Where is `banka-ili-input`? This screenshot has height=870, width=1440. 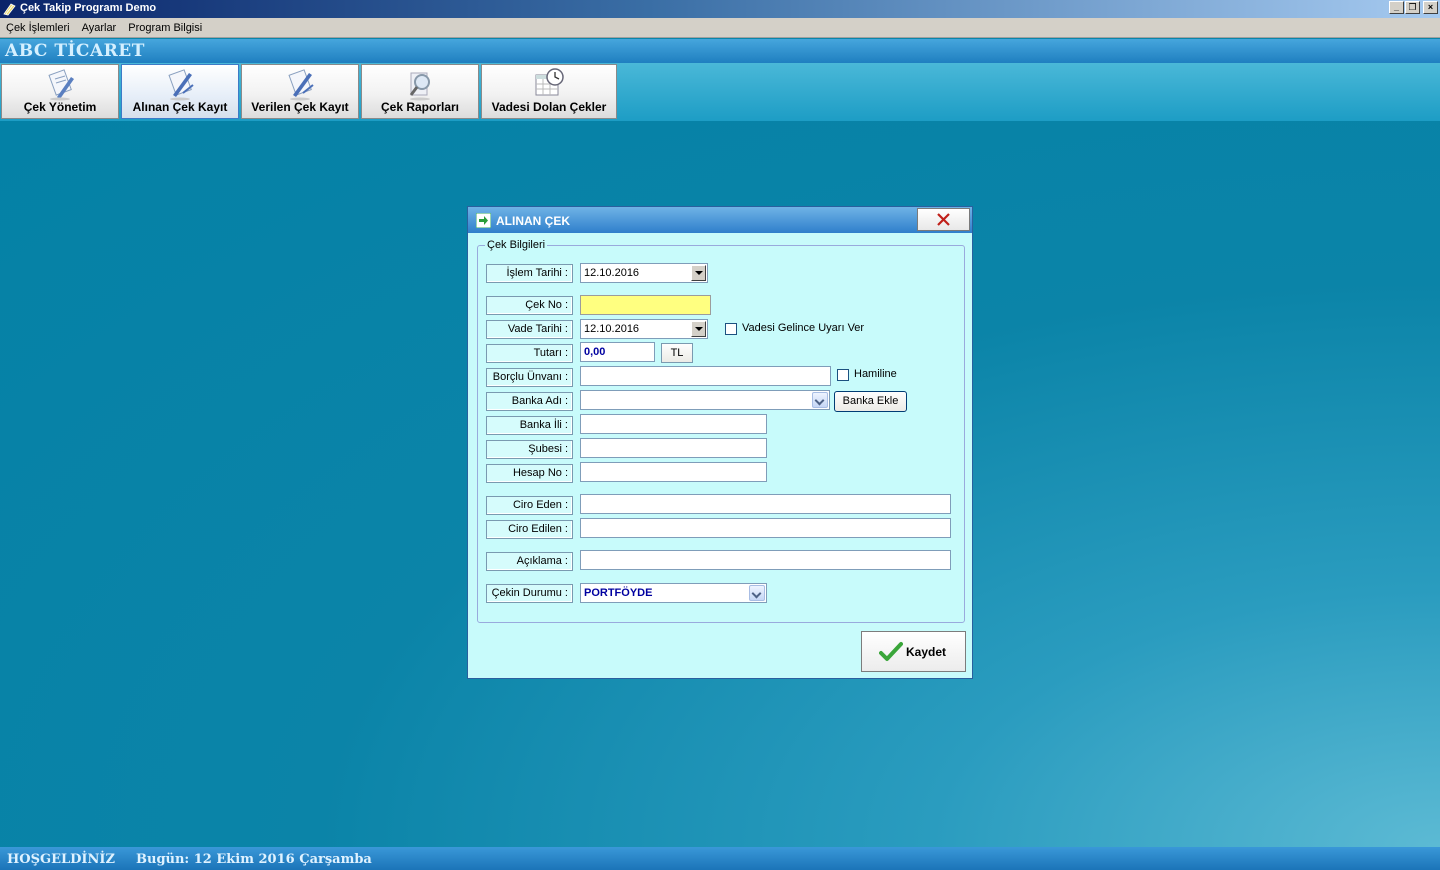
banka-ili-input is located at coordinates (673, 424).